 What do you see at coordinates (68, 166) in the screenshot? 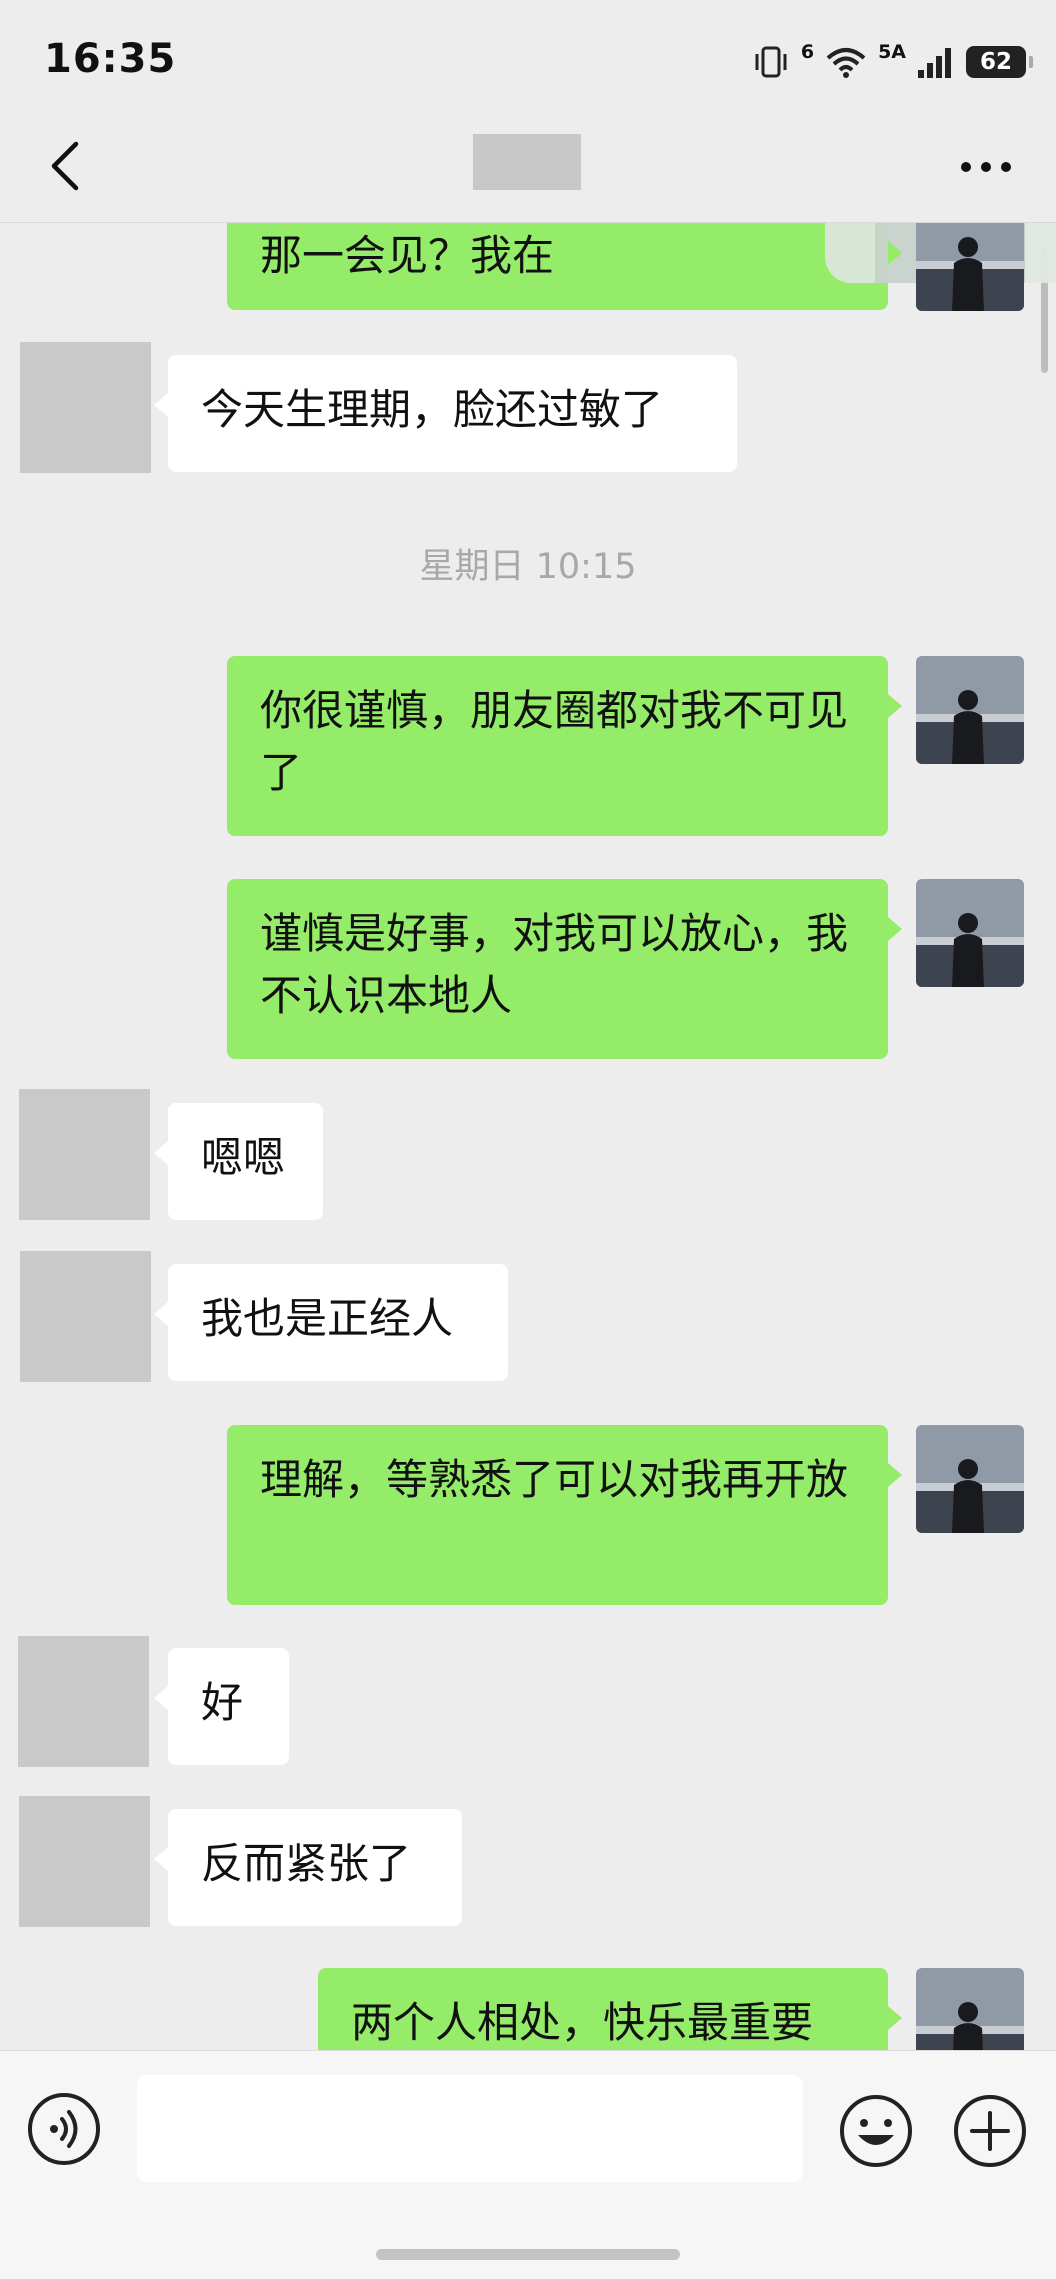
I see `chevron-left-icon` at bounding box center [68, 166].